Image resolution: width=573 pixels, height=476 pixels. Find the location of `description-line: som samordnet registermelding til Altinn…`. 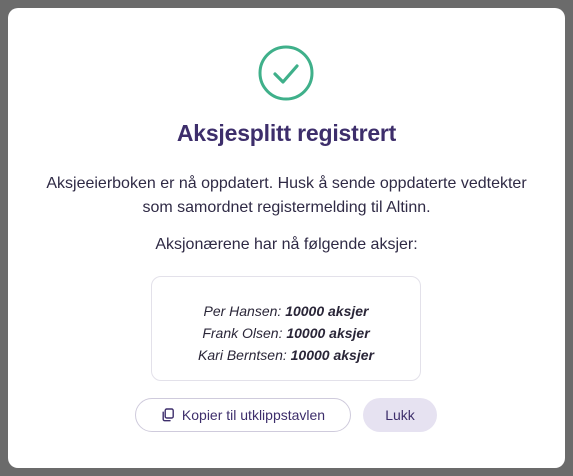

description-line: som samordnet registermelding til Altinn… is located at coordinates (286, 207).